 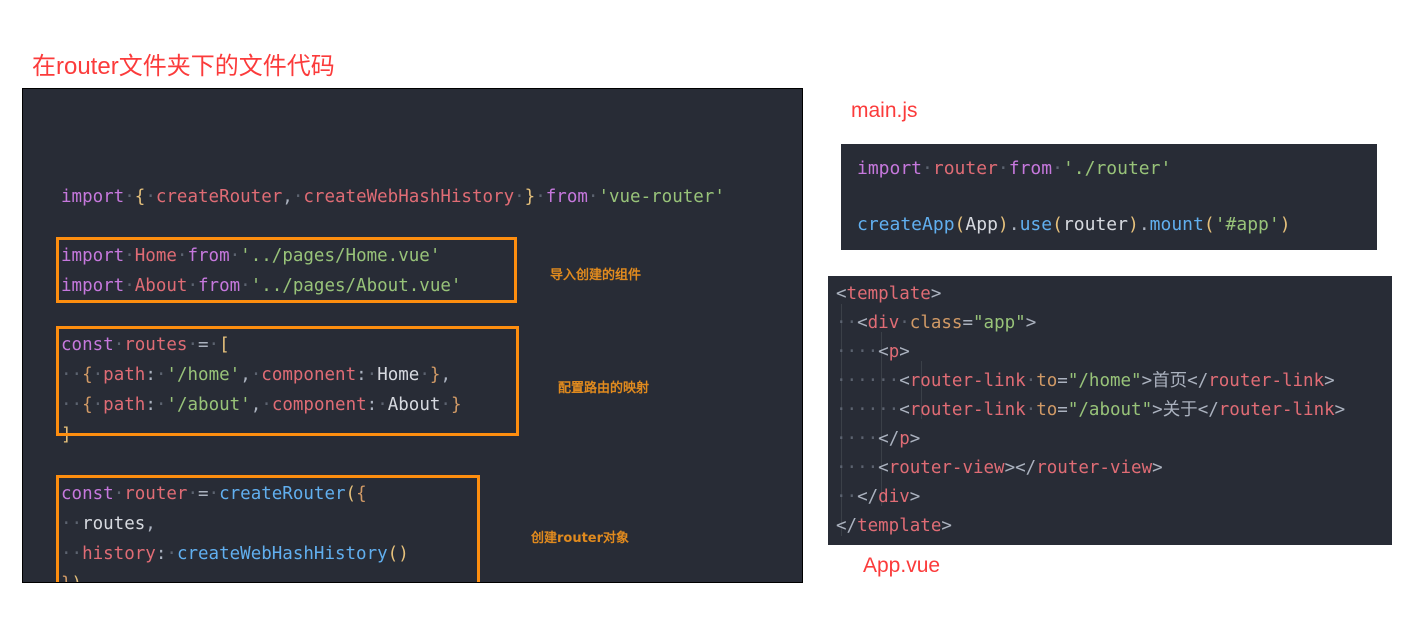 What do you see at coordinates (889, 294) in the screenshot?
I see `code-line-template-open: <template>` at bounding box center [889, 294].